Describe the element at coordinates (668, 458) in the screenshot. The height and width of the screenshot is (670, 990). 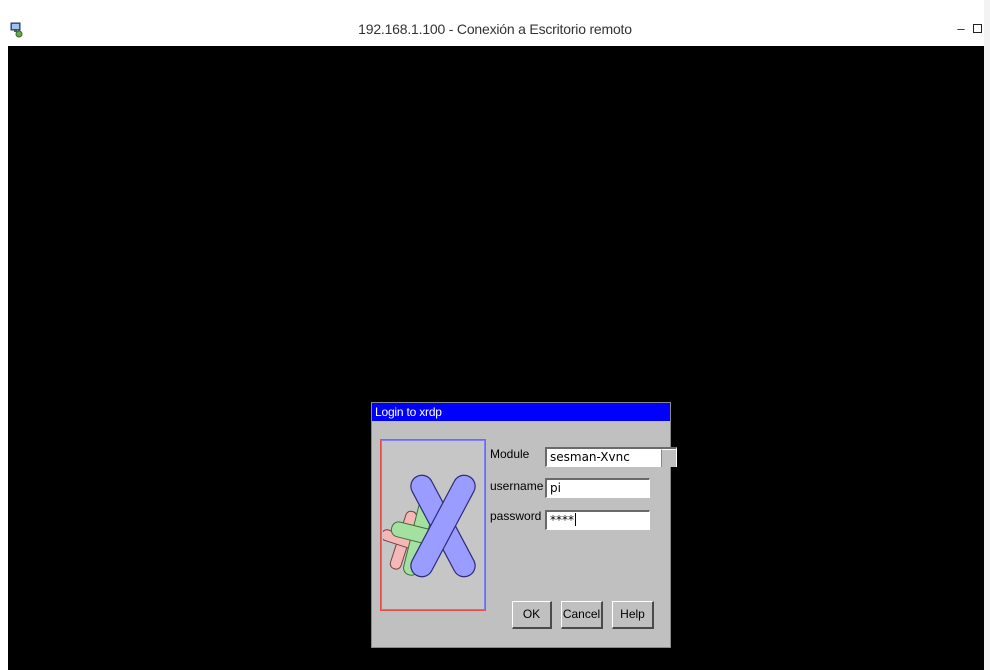
I see `dropdown-button-icon` at that location.